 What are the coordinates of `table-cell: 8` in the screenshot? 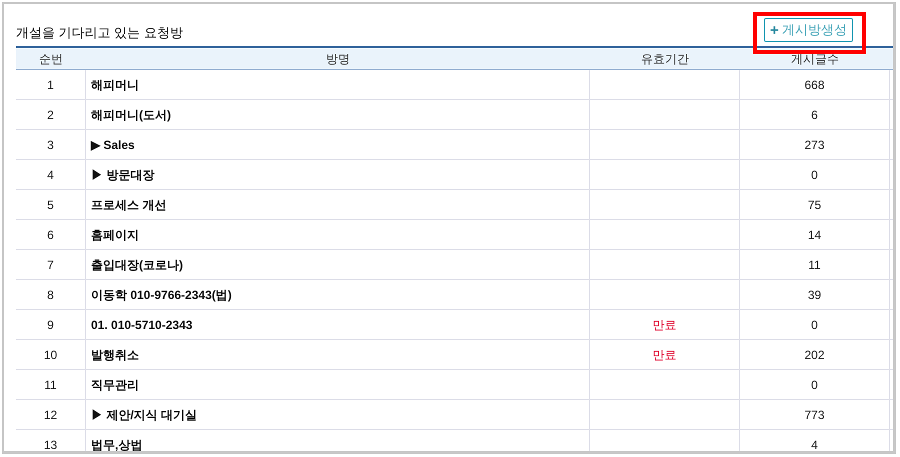 It's located at (51, 294).